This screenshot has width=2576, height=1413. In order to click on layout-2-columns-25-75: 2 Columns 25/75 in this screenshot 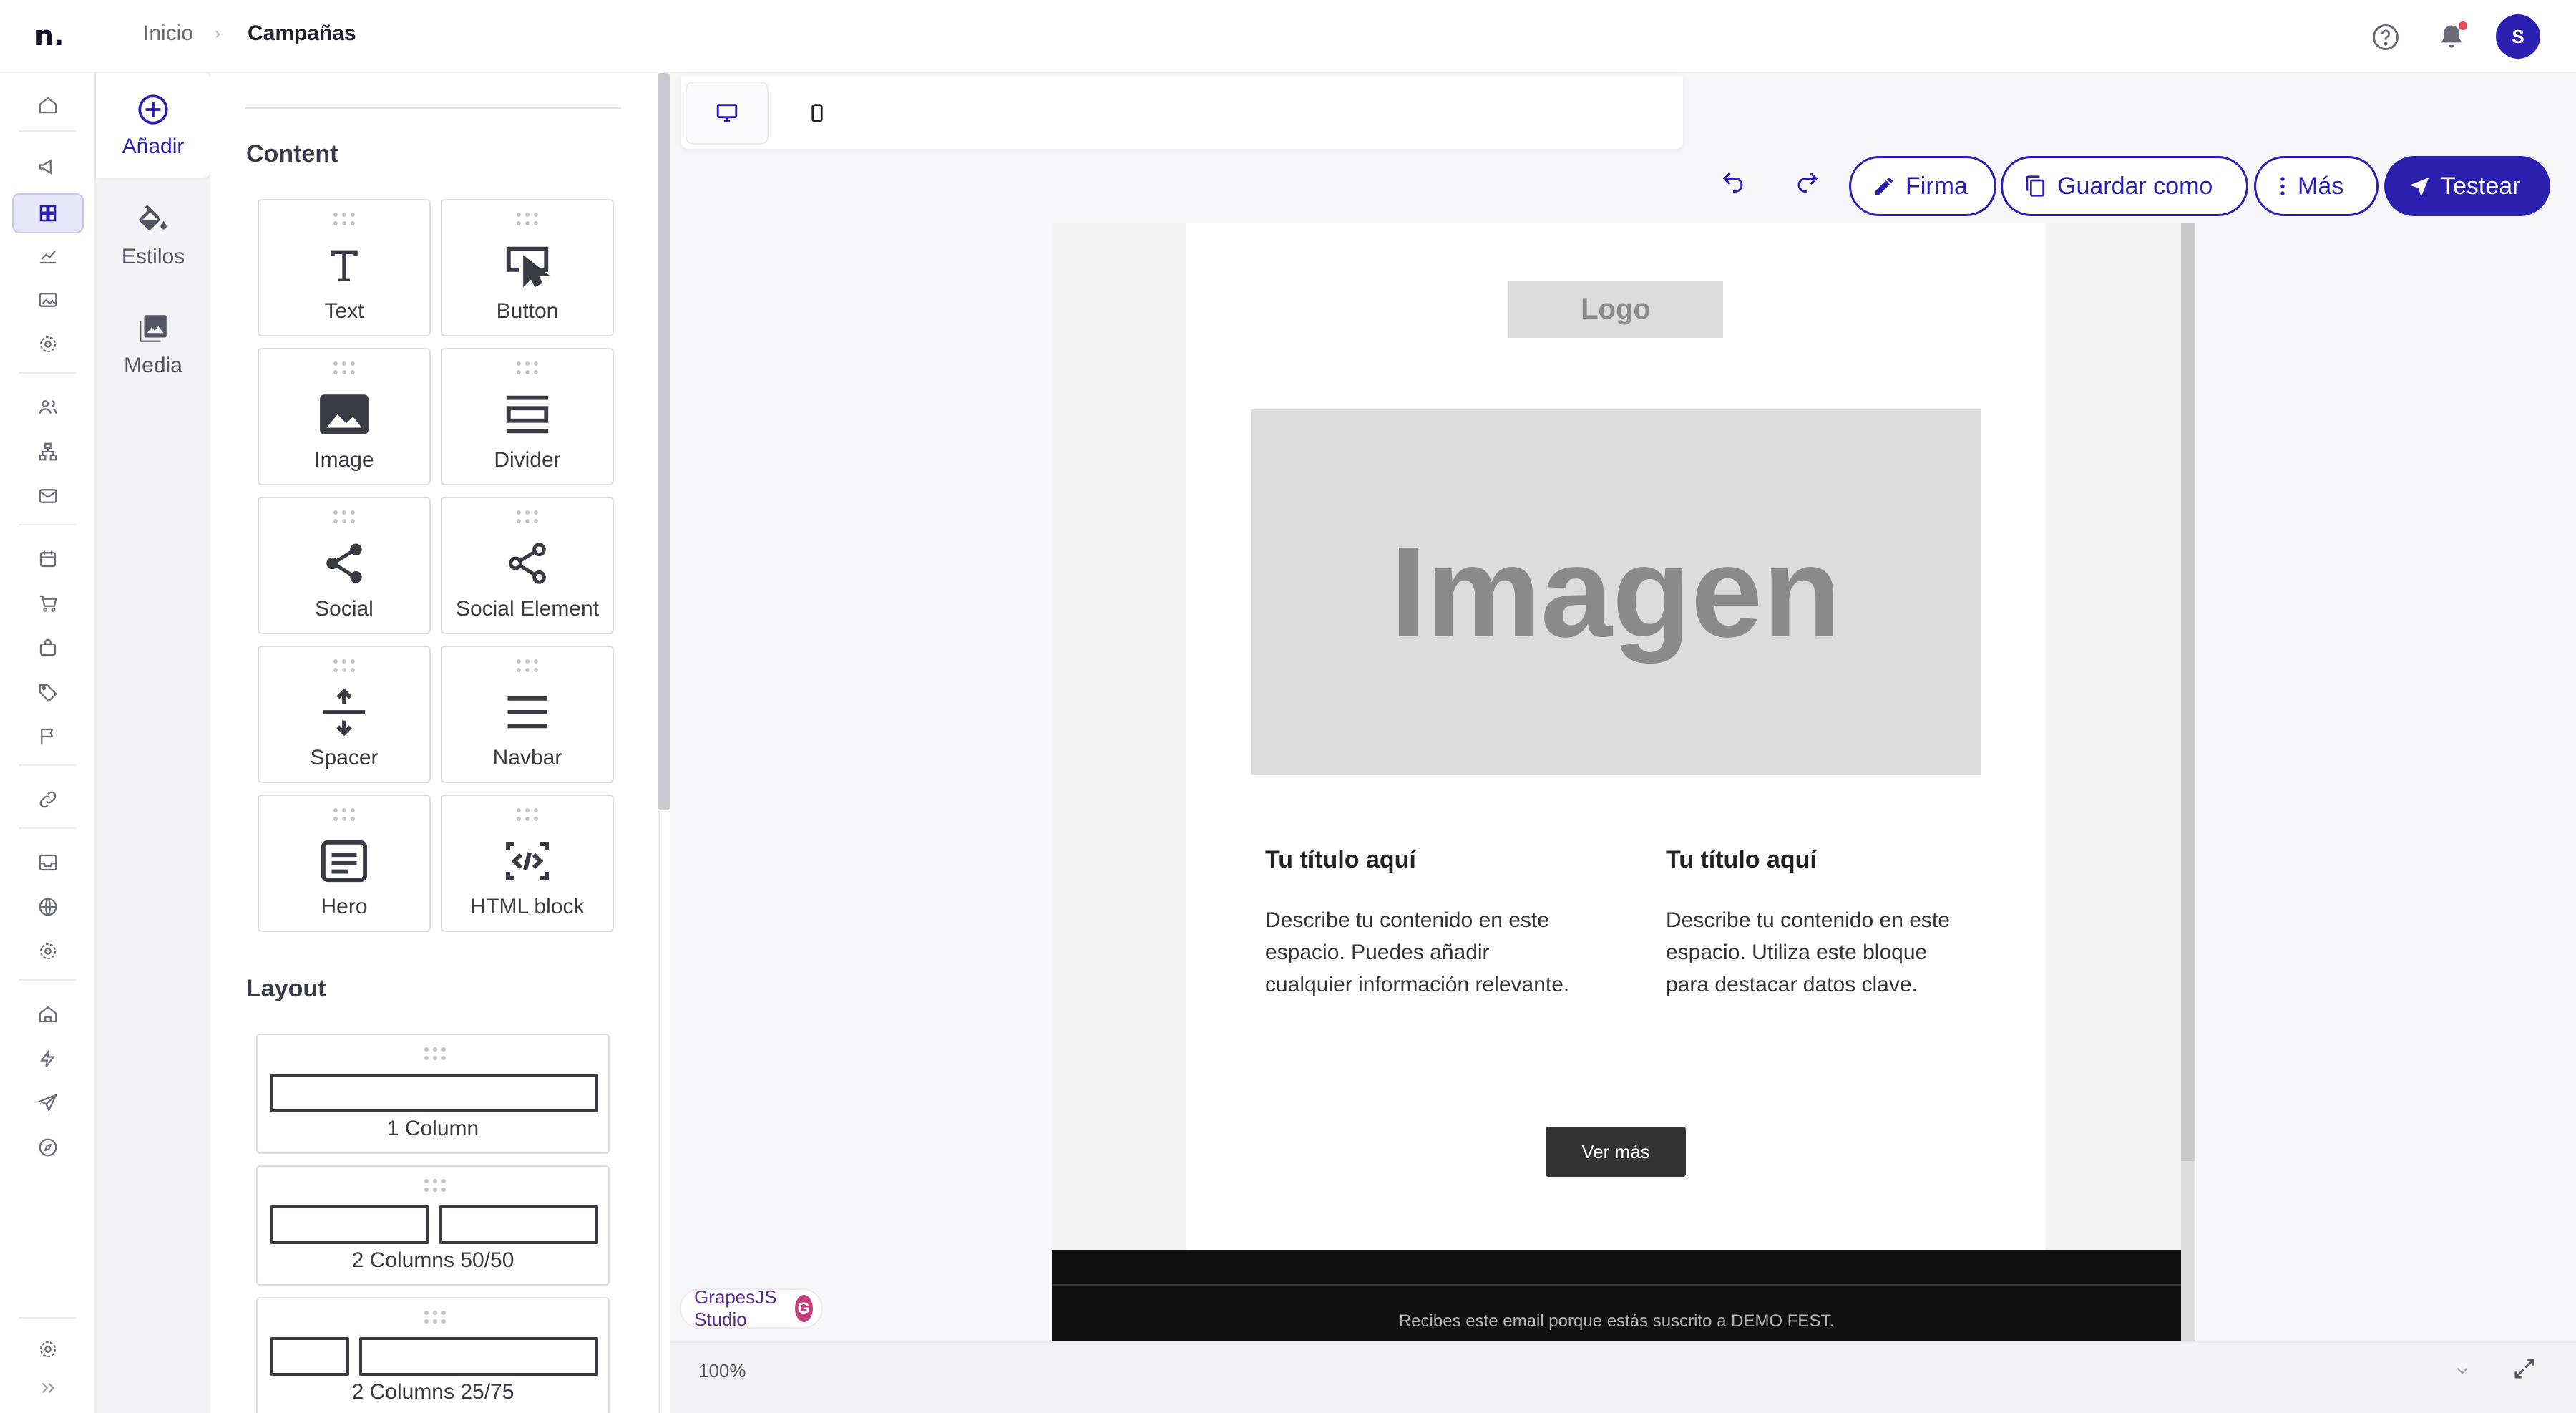, I will do `click(433, 1355)`.